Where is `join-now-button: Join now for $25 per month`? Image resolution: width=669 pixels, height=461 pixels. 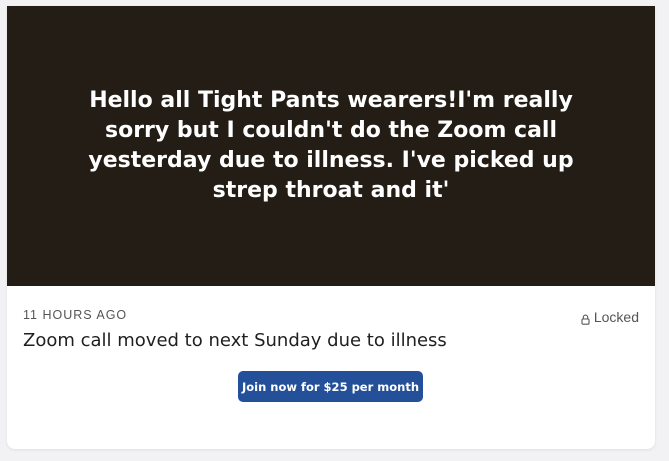
join-now-button: Join now for $25 per month is located at coordinates (330, 386).